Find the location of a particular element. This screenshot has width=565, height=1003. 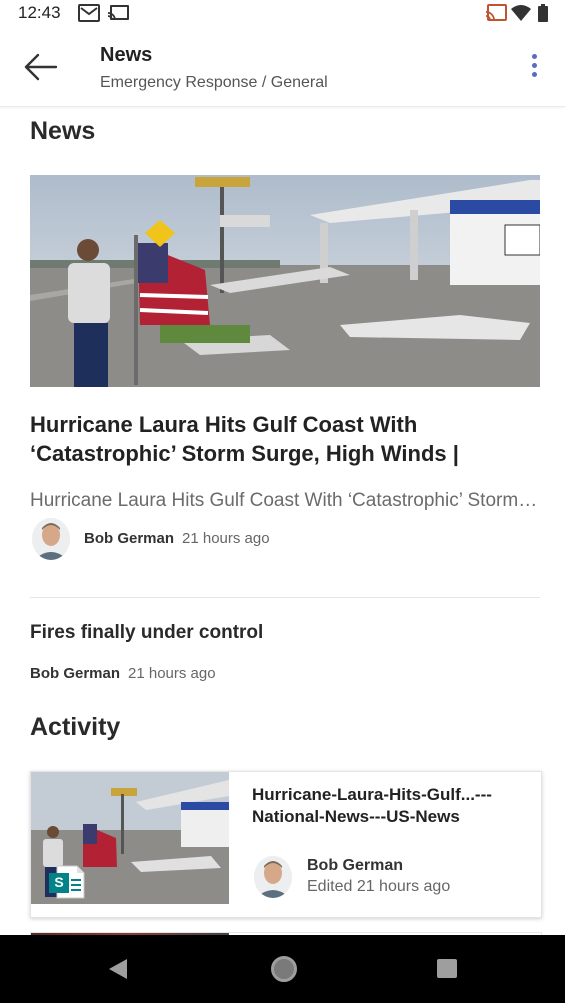

nav-back-icon is located at coordinates (118, 969).